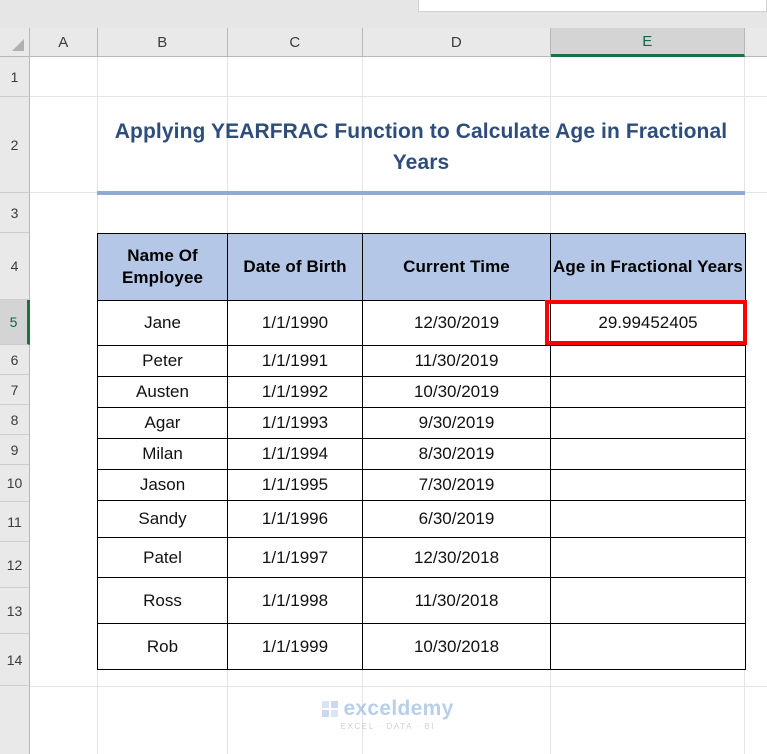  Describe the element at coordinates (295, 600) in the screenshot. I see `cell-dob: 1/1/1998` at that location.